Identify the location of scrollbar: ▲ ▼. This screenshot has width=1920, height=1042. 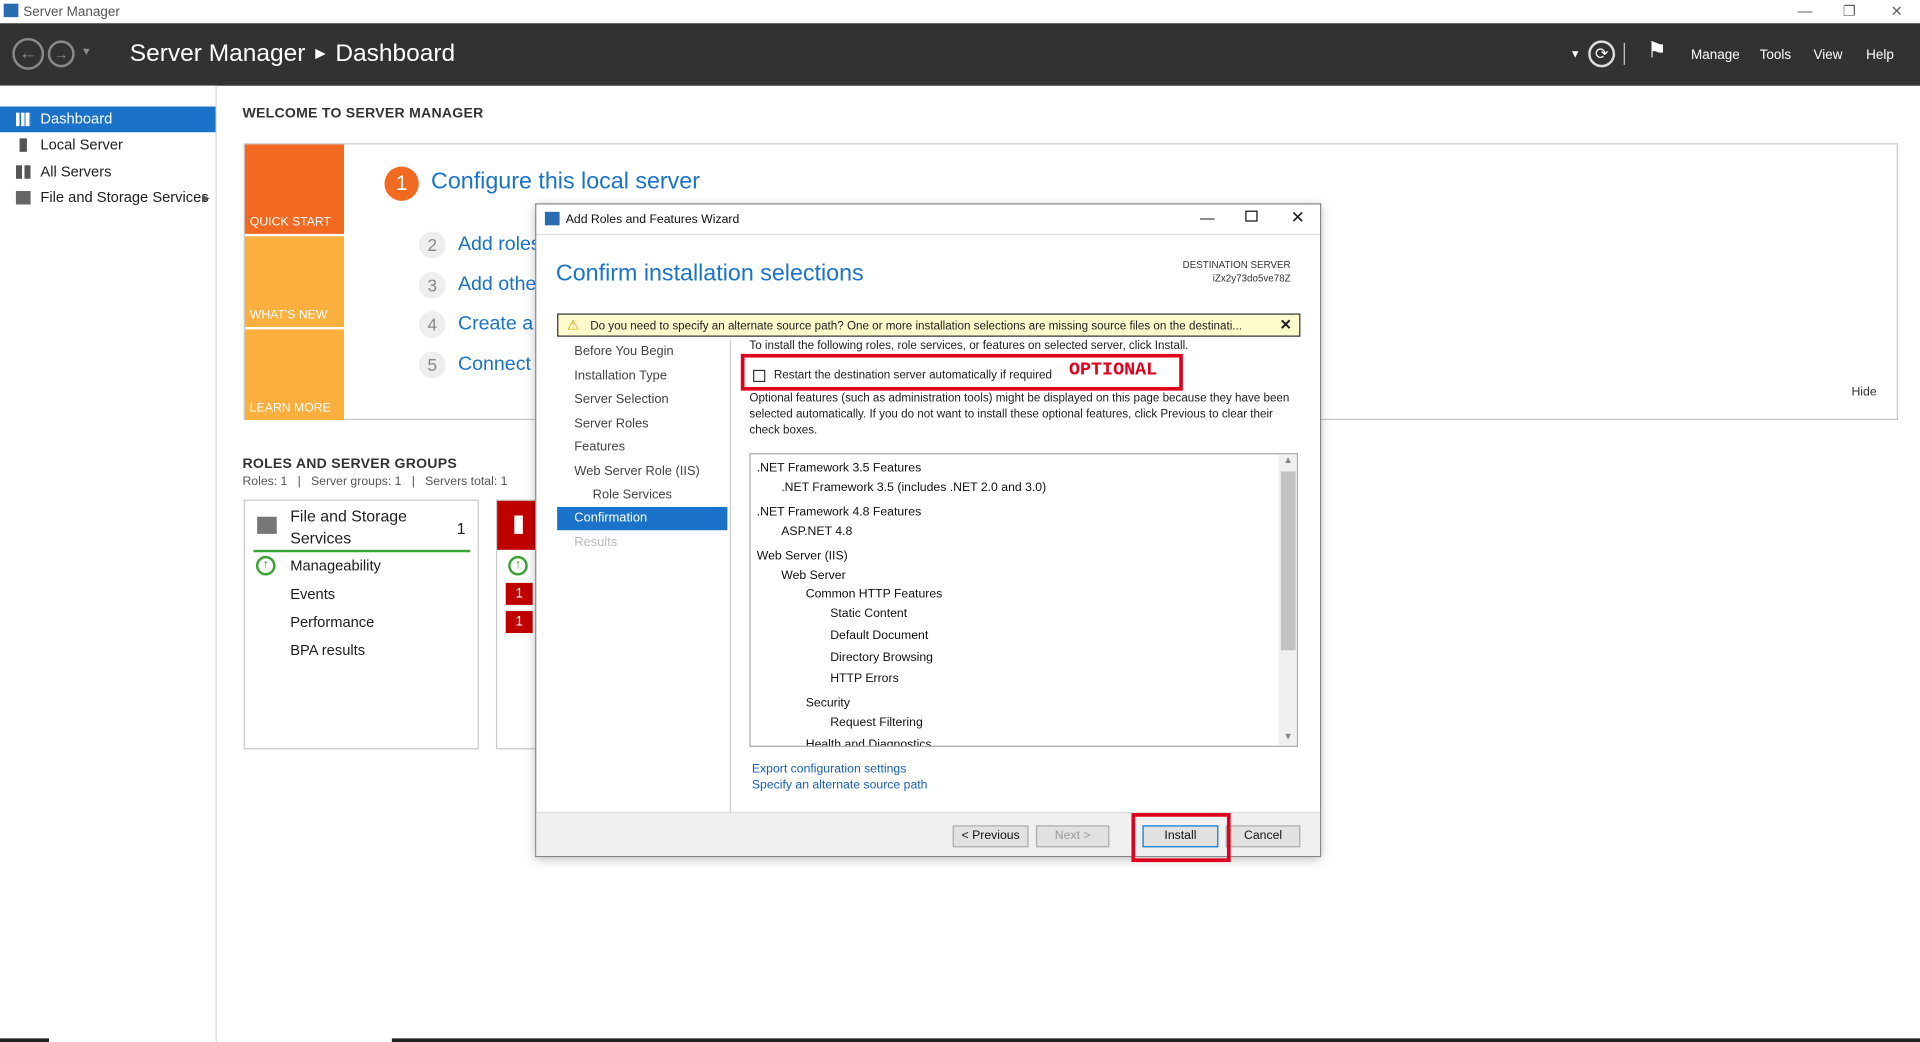
(1287, 600).